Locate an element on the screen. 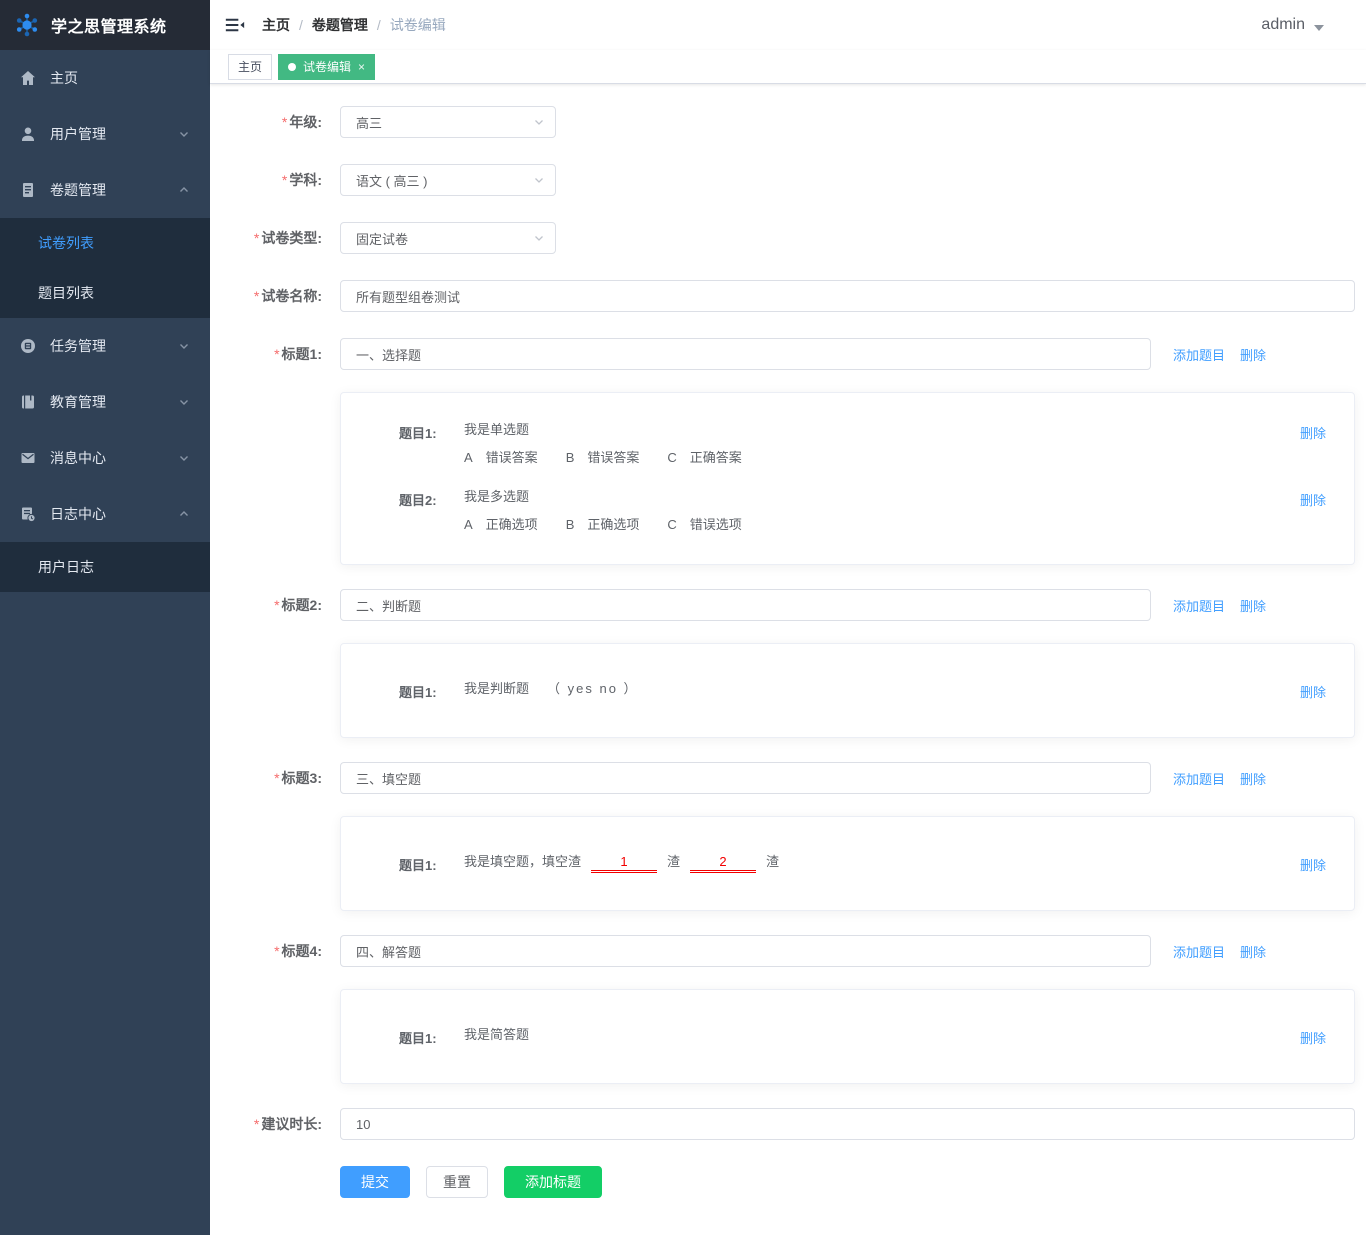  sidebar-item-paper-list: 试卷列表 is located at coordinates (105, 243).